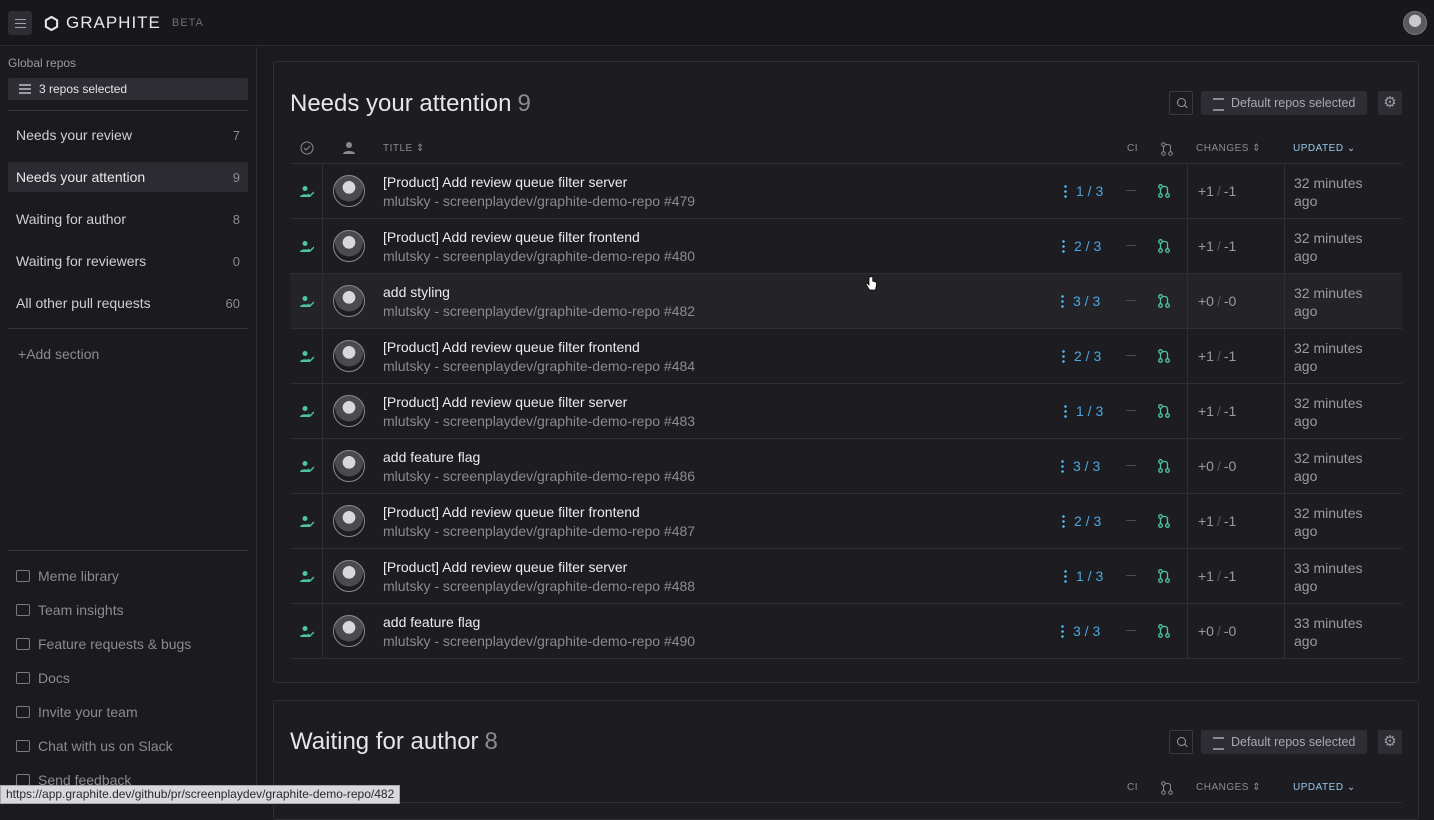 The height and width of the screenshot is (820, 1434). Describe the element at coordinates (81, 177) in the screenshot. I see `sidebar-item-label: Needs your attention` at that location.